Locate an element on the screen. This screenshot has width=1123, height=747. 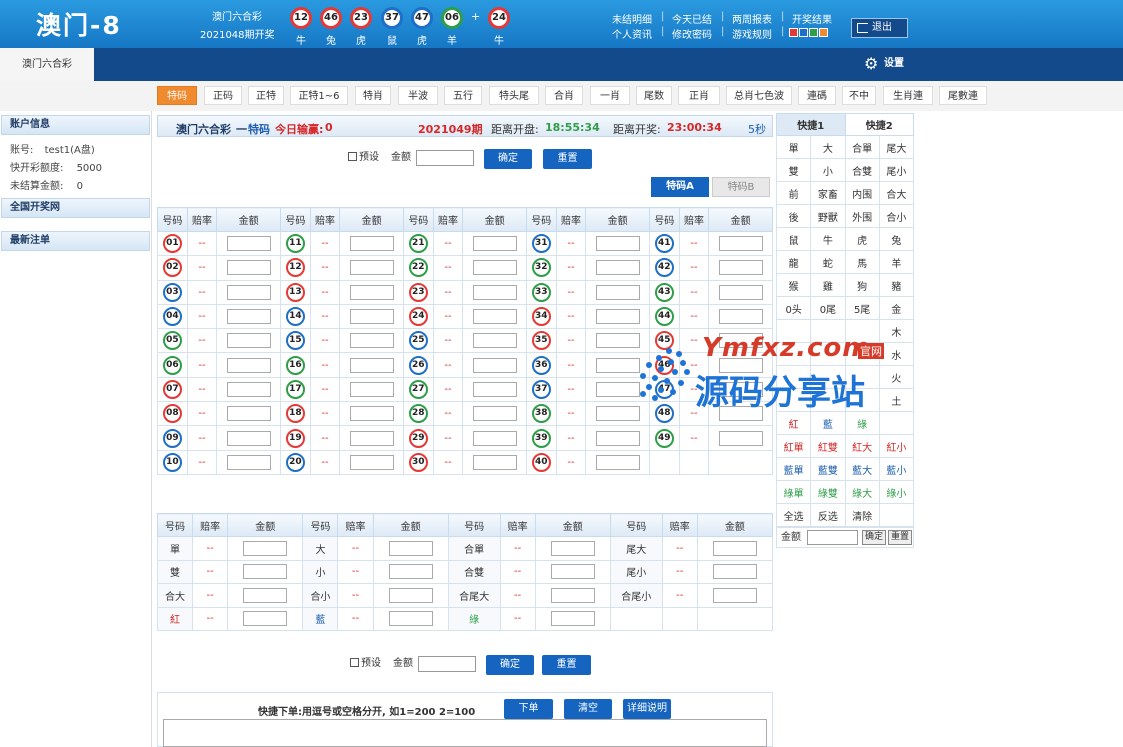
quick-select-item: 合雙 is located at coordinates (862, 170).